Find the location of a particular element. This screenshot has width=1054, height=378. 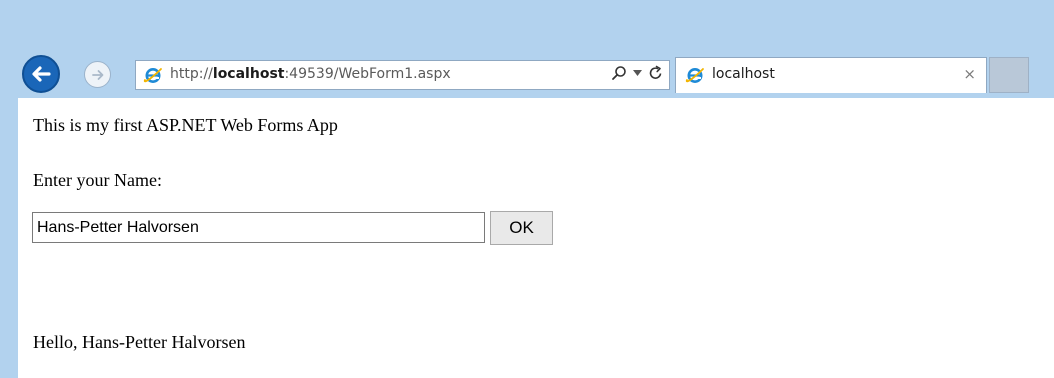

back-button is located at coordinates (41, 74).